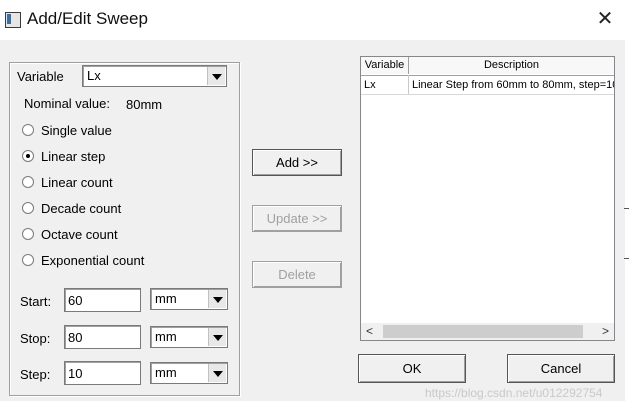  I want to click on scroll-right-icon: >, so click(605, 331).